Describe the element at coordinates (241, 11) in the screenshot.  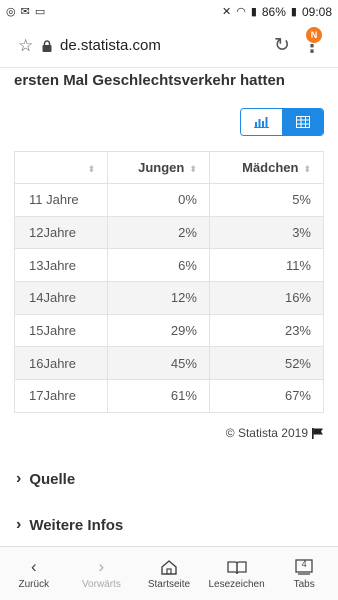
I see `wifi-icon: ◠` at that location.